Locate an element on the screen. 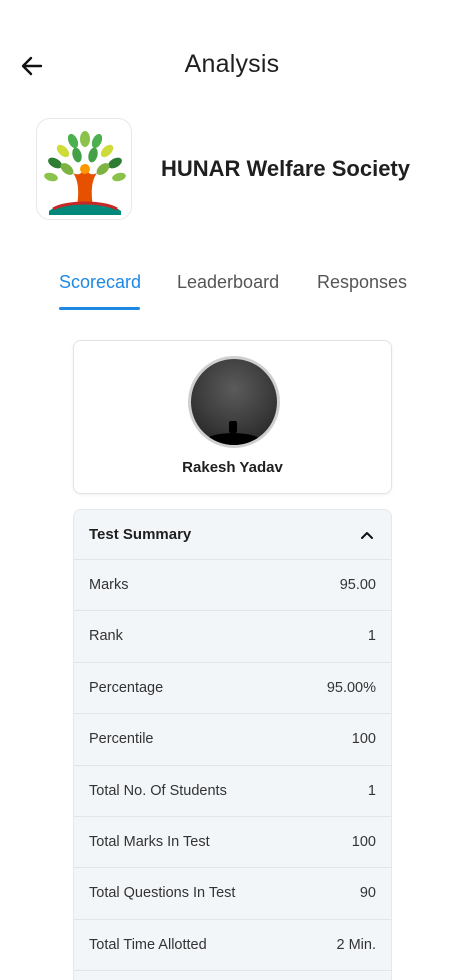 The height and width of the screenshot is (980, 464). app-header: Analysis is located at coordinates (232, 66).